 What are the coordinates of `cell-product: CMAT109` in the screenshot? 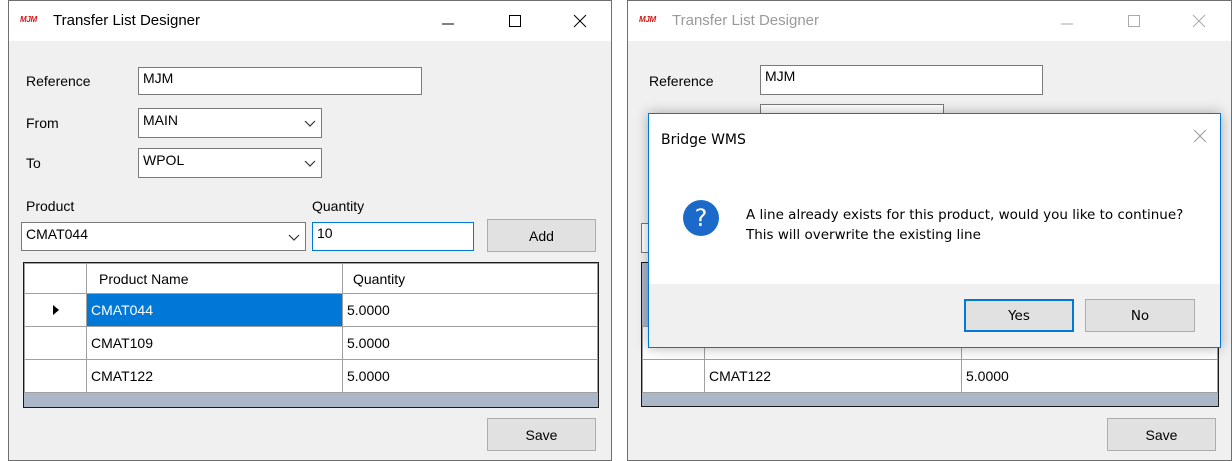 It's located at (214, 343).